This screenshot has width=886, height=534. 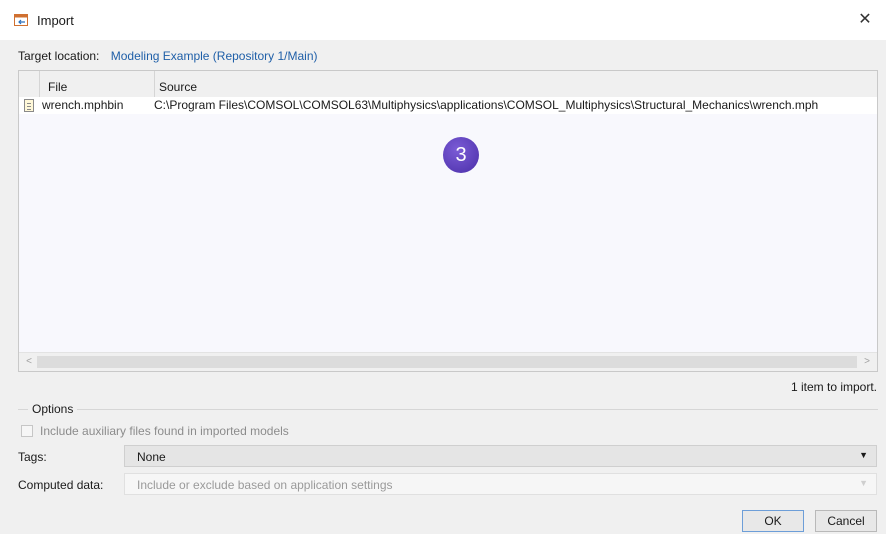 What do you see at coordinates (32, 457) in the screenshot?
I see `tags-label: Tags:` at bounding box center [32, 457].